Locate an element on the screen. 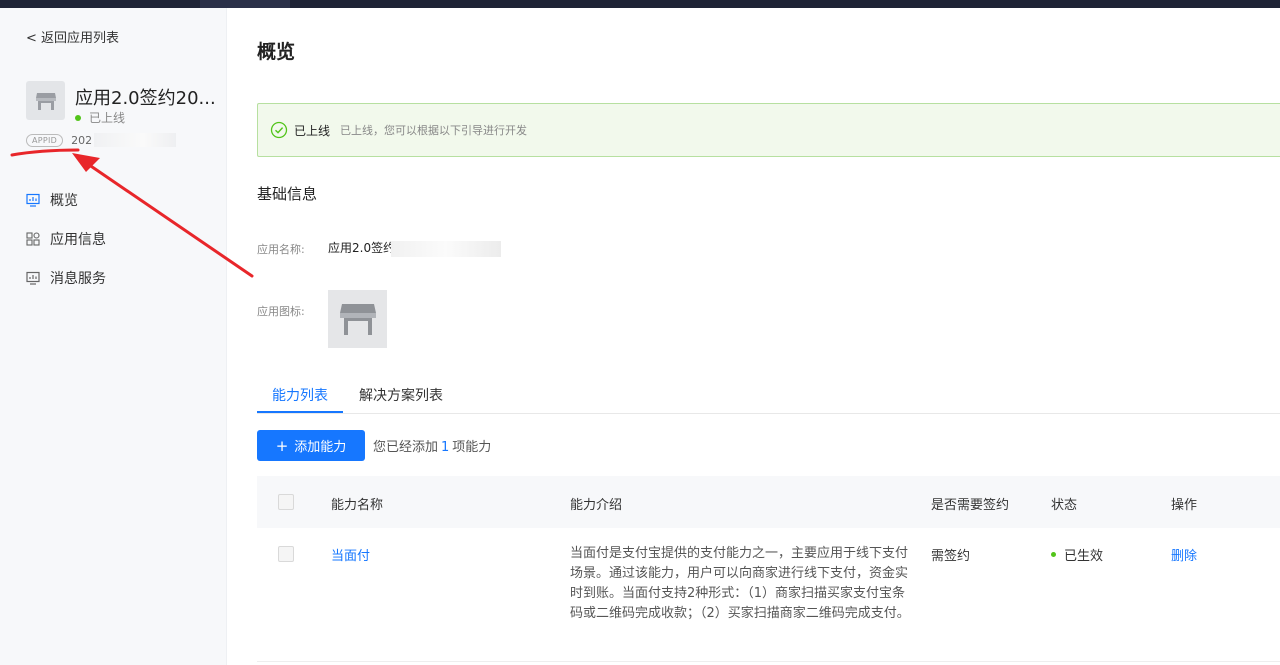 The width and height of the screenshot is (1280, 665). back-to-app-list-link: < 返回应用列表 is located at coordinates (72, 36).